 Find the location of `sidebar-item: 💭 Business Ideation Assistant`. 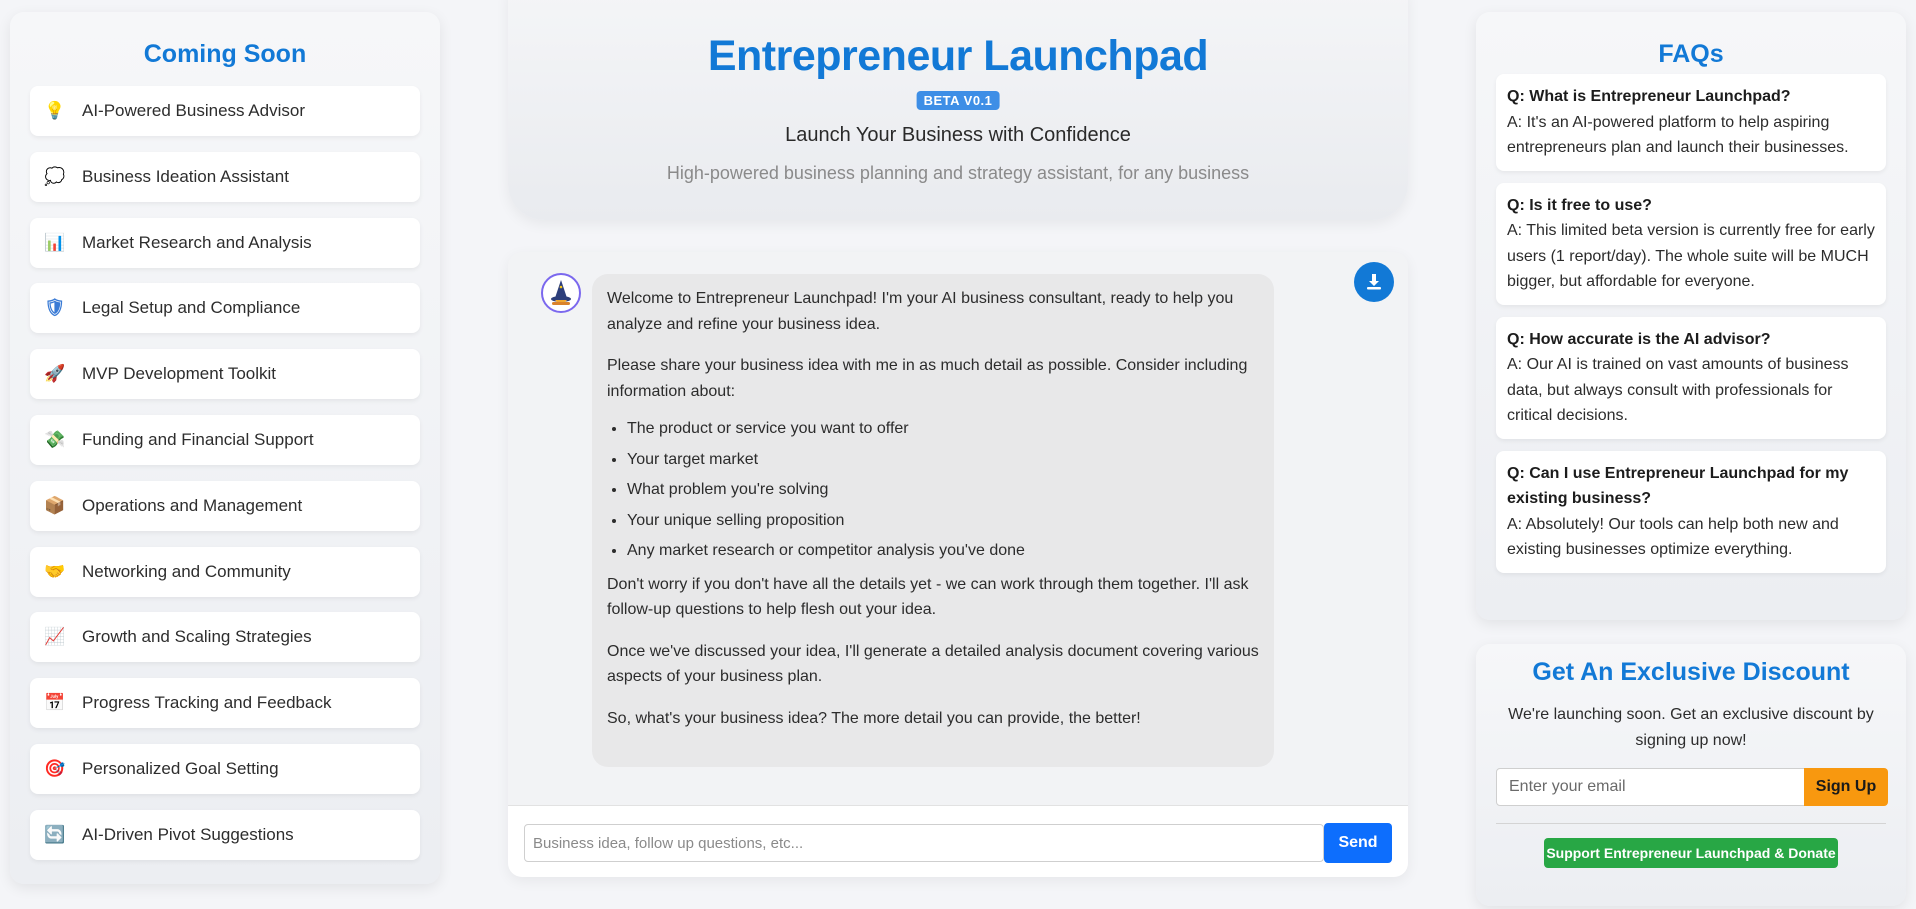

sidebar-item: 💭 Business Ideation Assistant is located at coordinates (225, 176).